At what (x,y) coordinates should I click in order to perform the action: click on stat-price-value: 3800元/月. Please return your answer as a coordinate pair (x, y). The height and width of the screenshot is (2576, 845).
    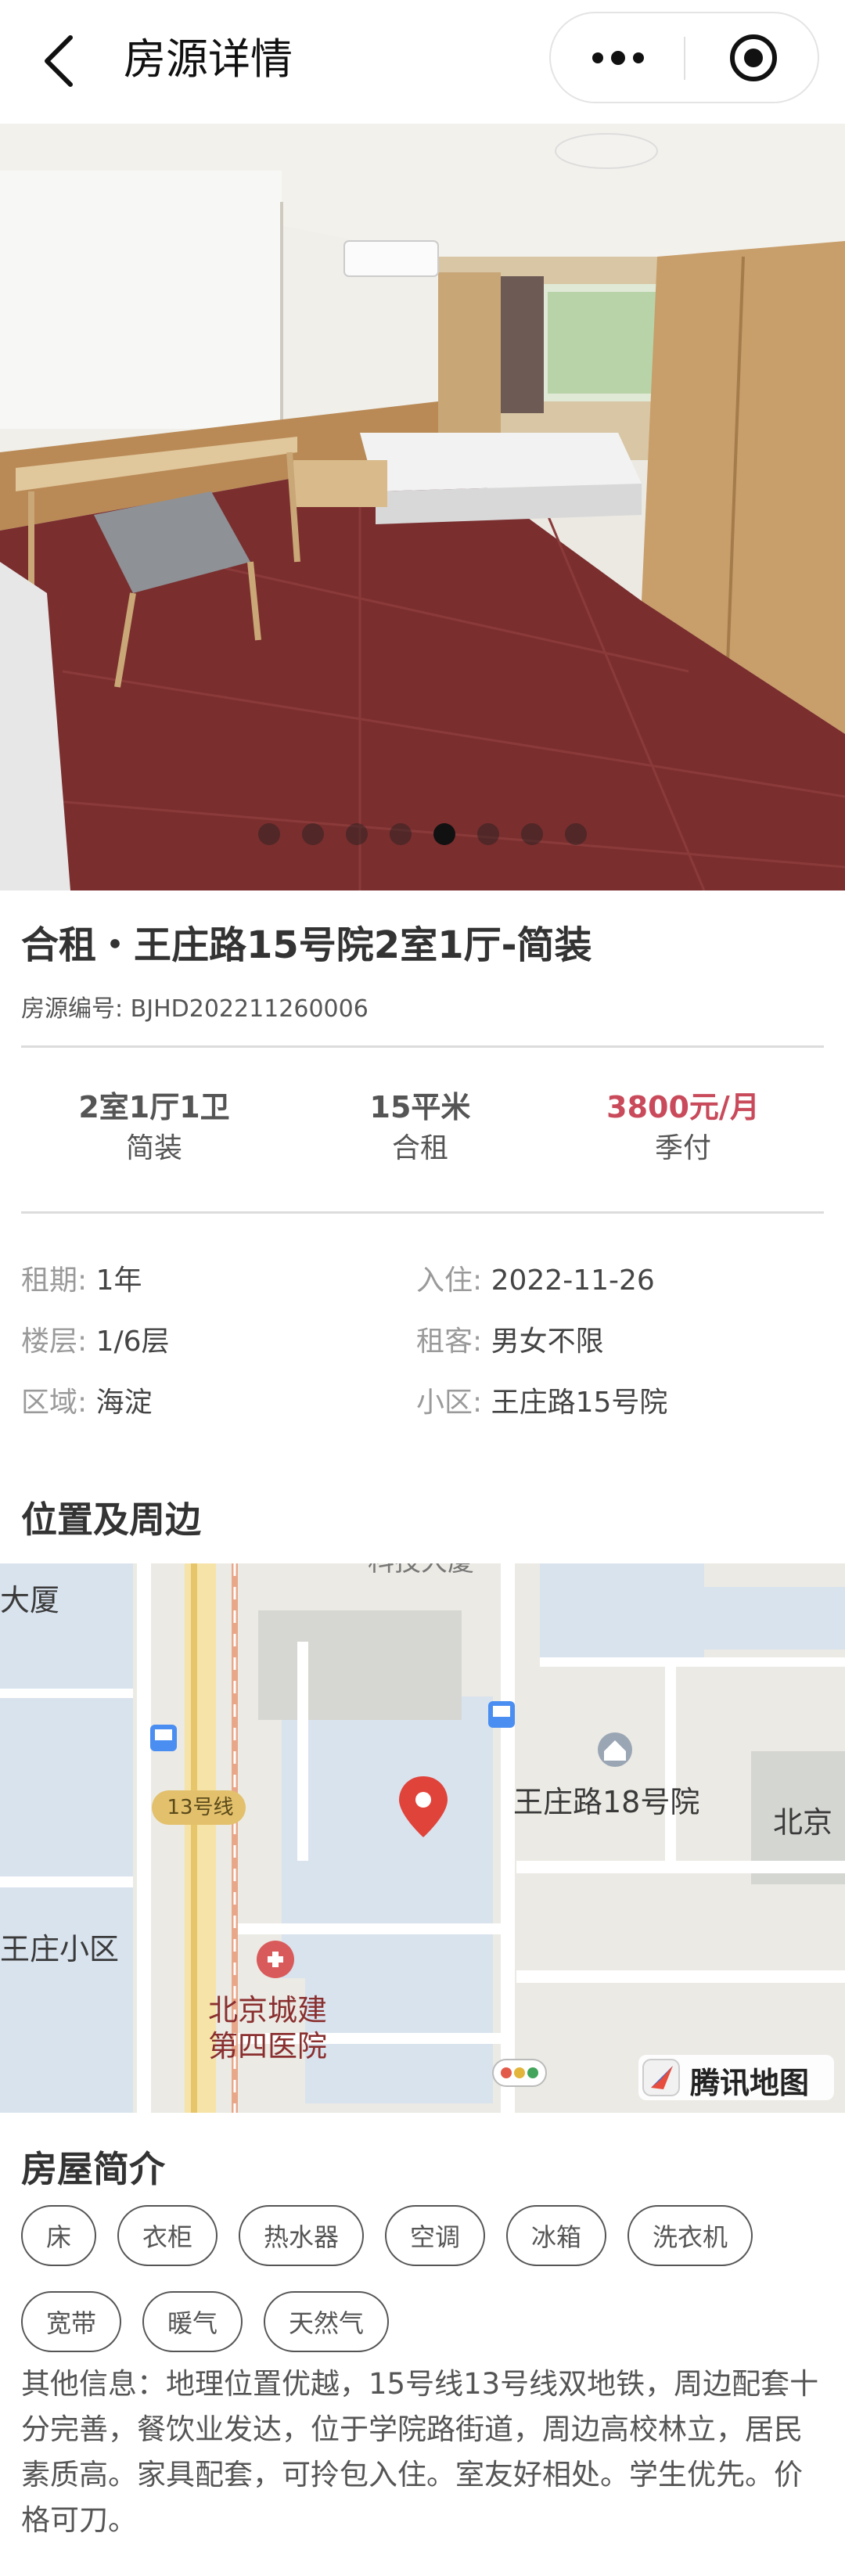
    Looking at the image, I should click on (683, 1107).